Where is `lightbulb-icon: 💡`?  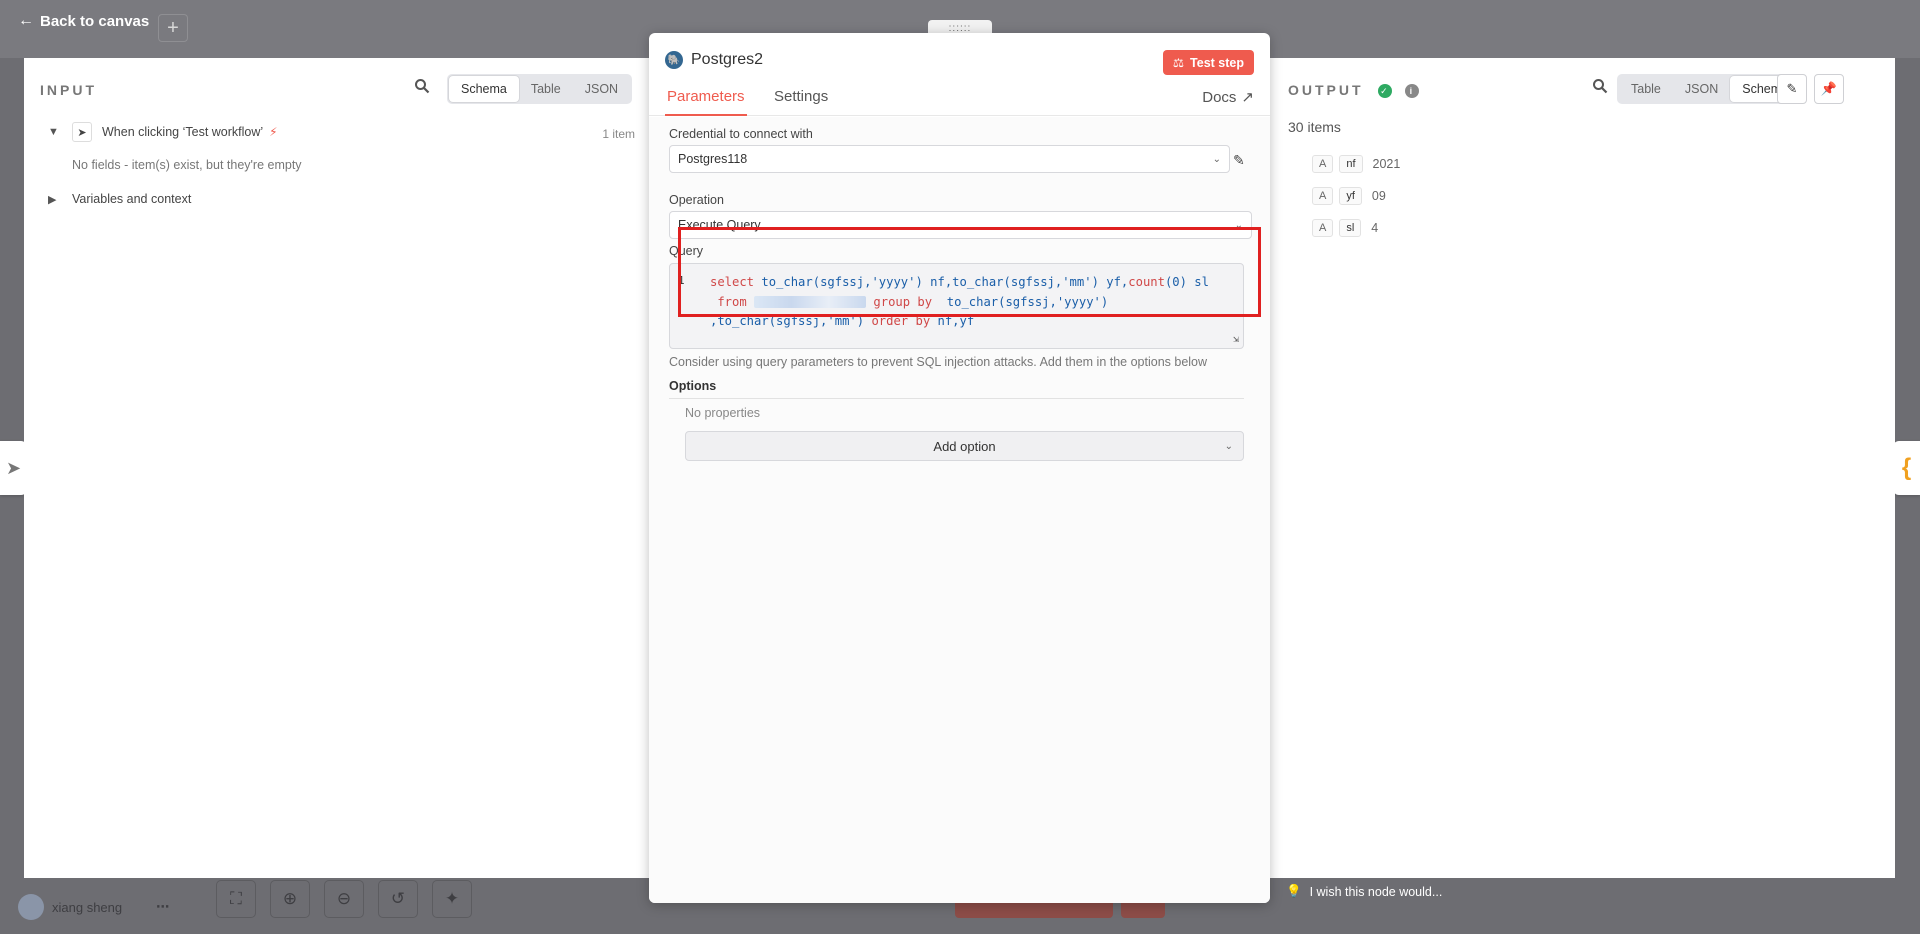 lightbulb-icon: 💡 is located at coordinates (1294, 891).